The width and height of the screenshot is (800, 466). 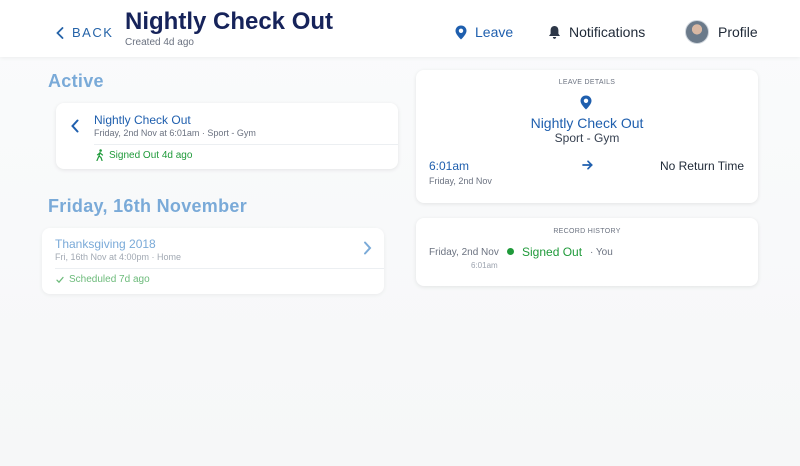 What do you see at coordinates (587, 231) in the screenshot?
I see `record-history-label: RECORD HISTORY` at bounding box center [587, 231].